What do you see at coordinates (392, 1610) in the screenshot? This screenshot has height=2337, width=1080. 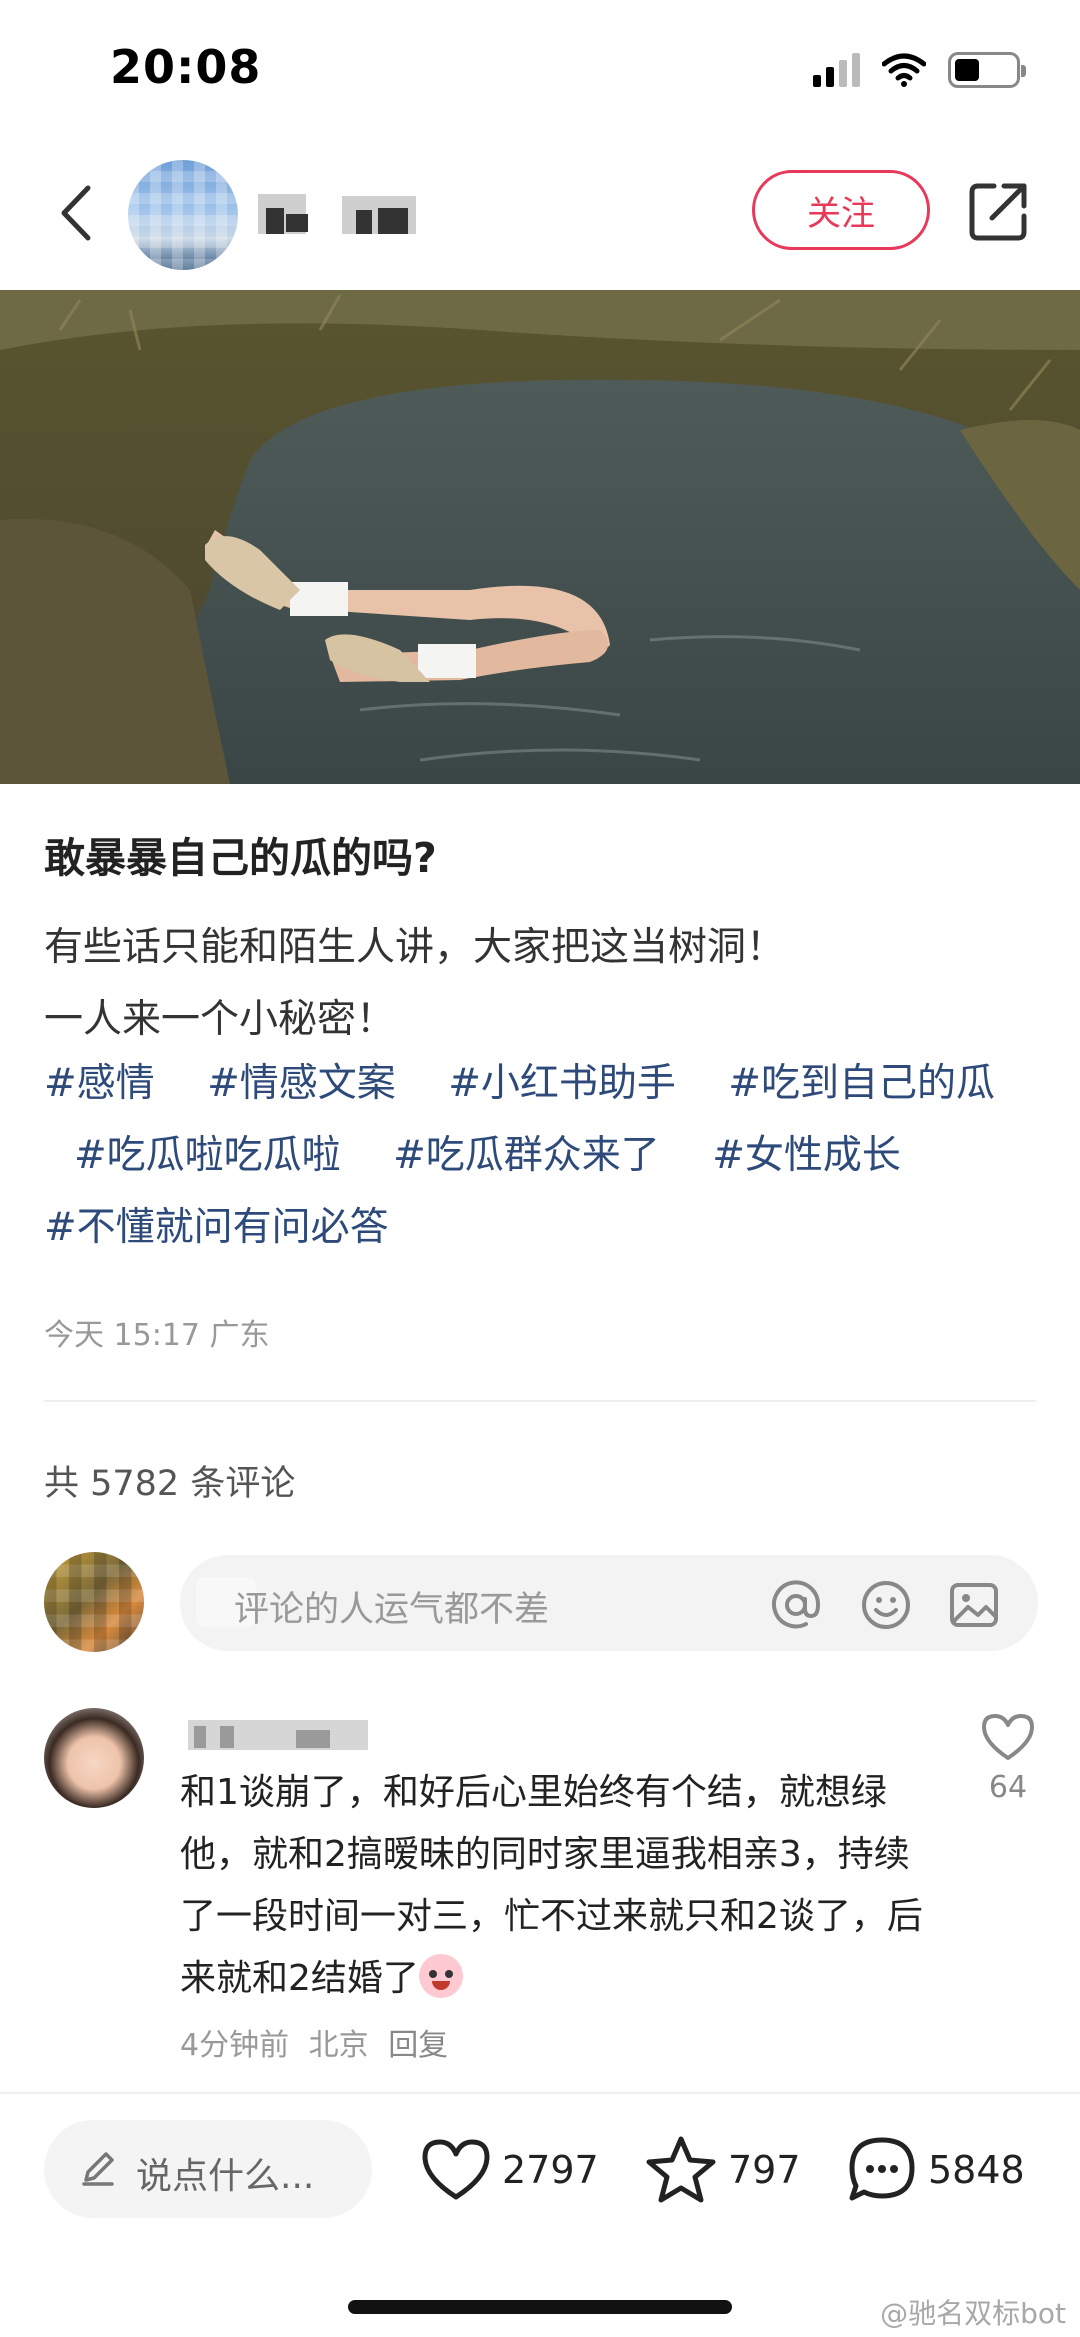 I see `comment-input-placeholder: 评论的人运气都不差` at bounding box center [392, 1610].